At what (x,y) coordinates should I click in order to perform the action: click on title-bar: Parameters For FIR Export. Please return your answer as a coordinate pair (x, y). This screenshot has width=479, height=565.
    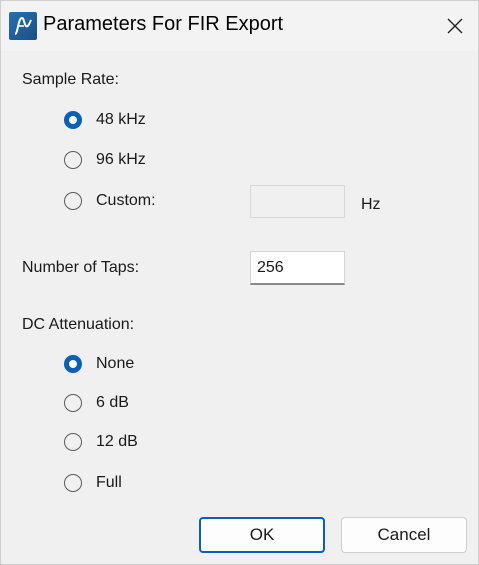
    Looking at the image, I should click on (239, 26).